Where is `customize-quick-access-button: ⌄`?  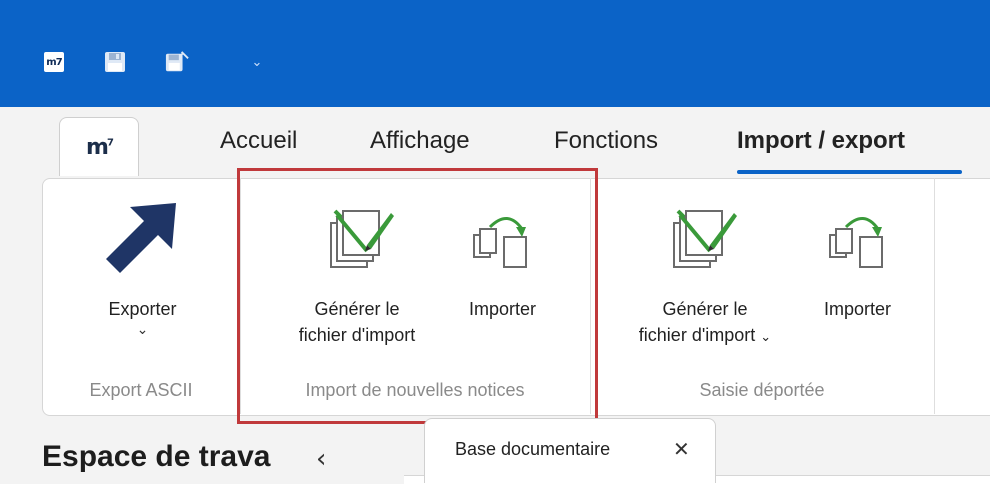
customize-quick-access-button: ⌄ is located at coordinates (257, 62).